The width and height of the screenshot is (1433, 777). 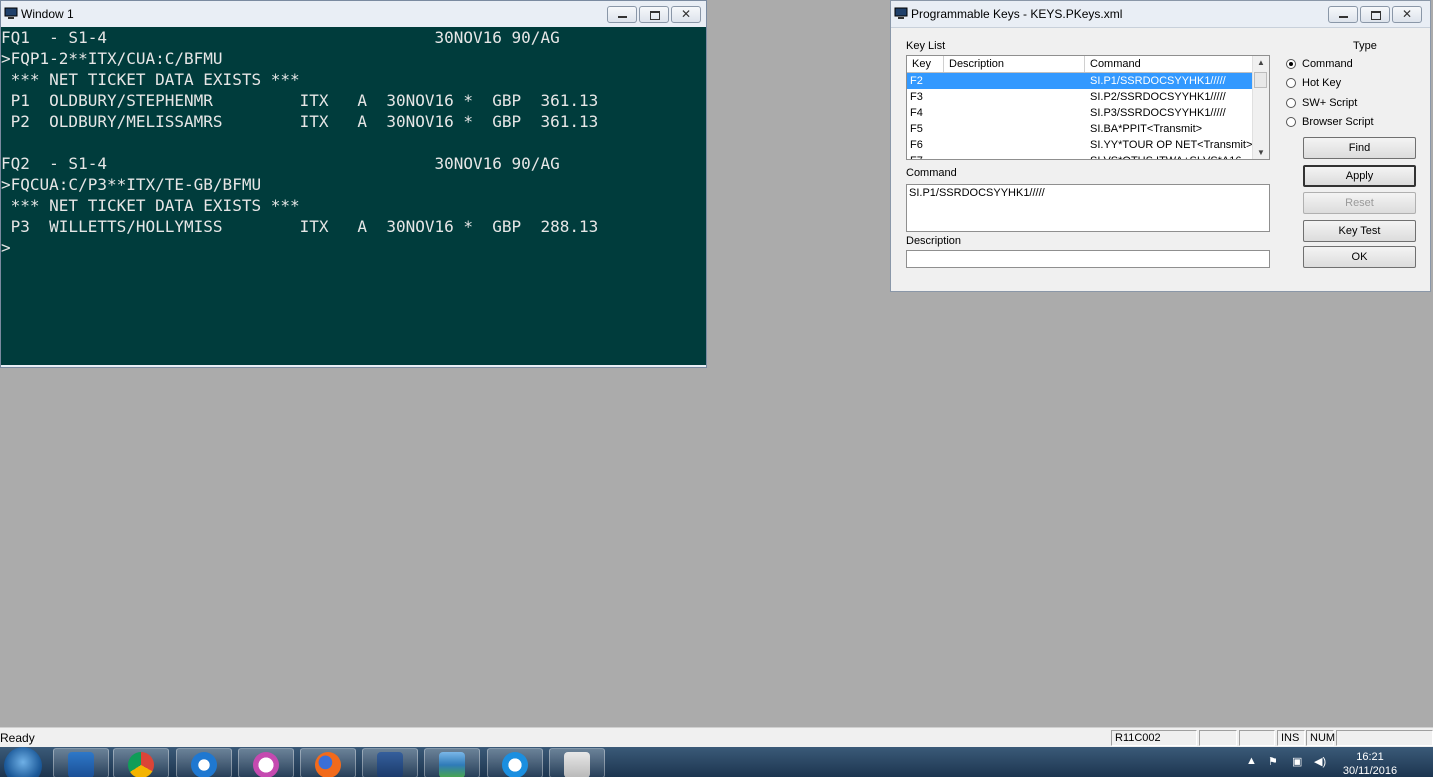 I want to click on key-list-scrollbar: ▲ ▼, so click(x=1260, y=107).